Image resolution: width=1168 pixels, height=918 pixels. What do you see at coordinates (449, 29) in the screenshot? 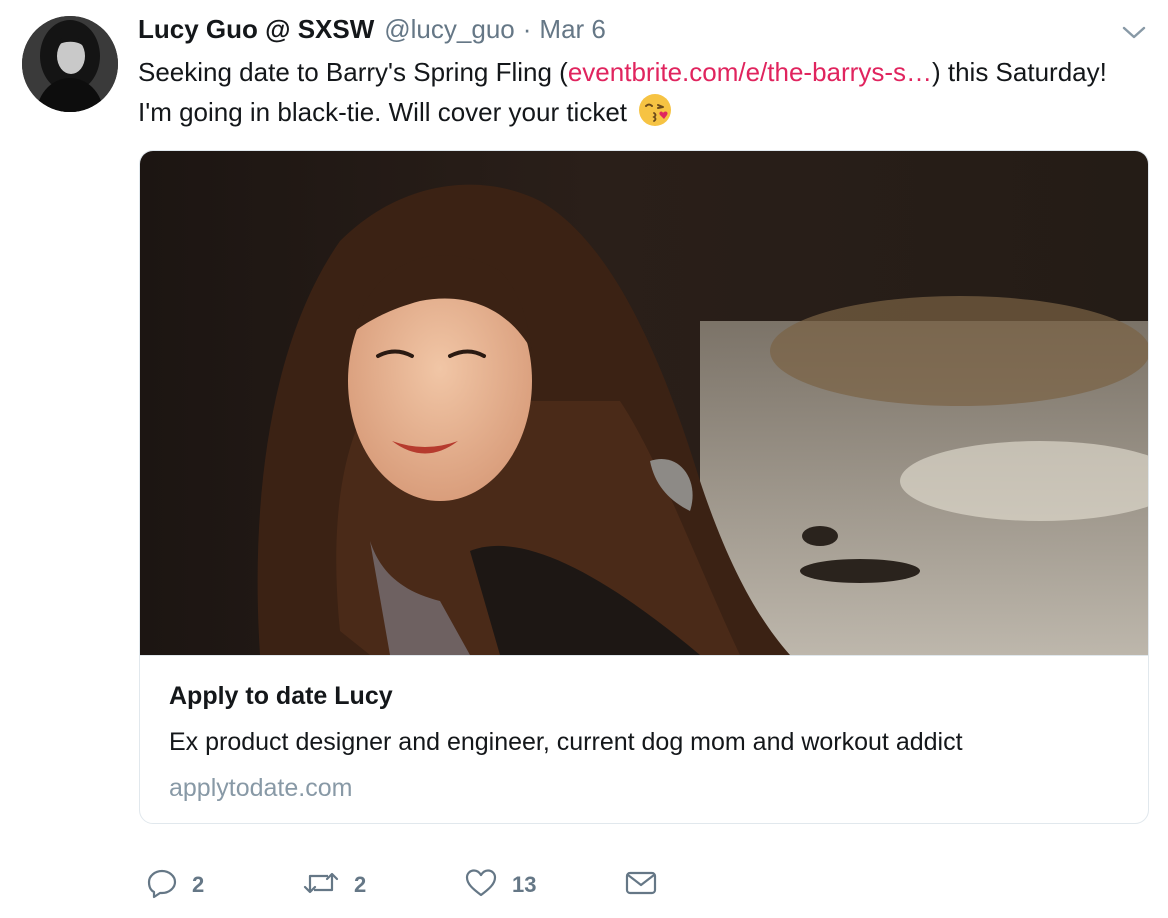
I see `author-handle: @lucy_guo` at bounding box center [449, 29].